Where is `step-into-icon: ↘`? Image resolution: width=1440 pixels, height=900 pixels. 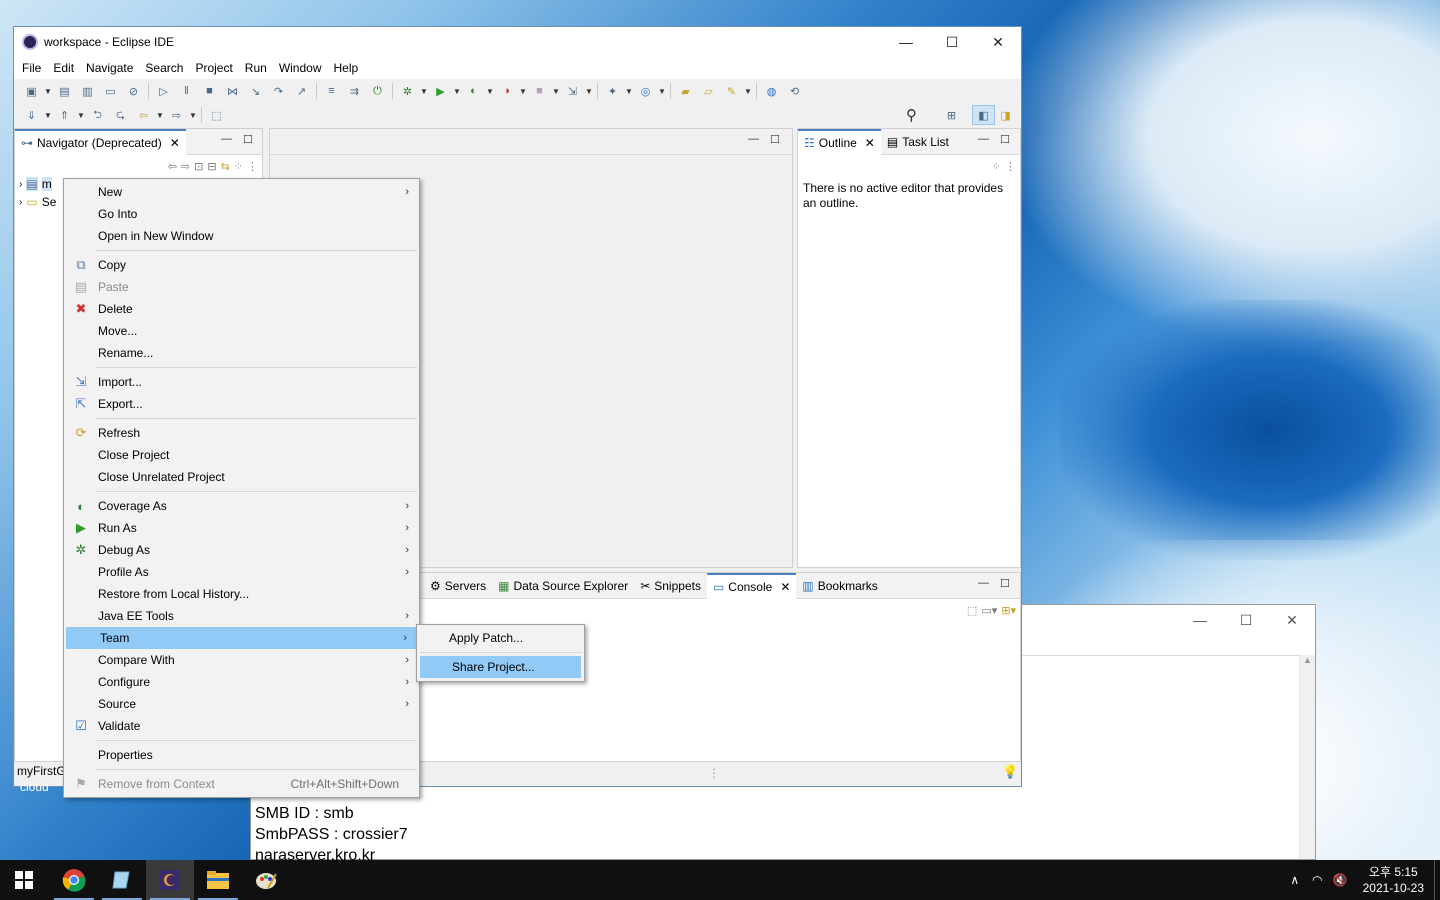
step-into-icon: ↘ is located at coordinates (255, 91).